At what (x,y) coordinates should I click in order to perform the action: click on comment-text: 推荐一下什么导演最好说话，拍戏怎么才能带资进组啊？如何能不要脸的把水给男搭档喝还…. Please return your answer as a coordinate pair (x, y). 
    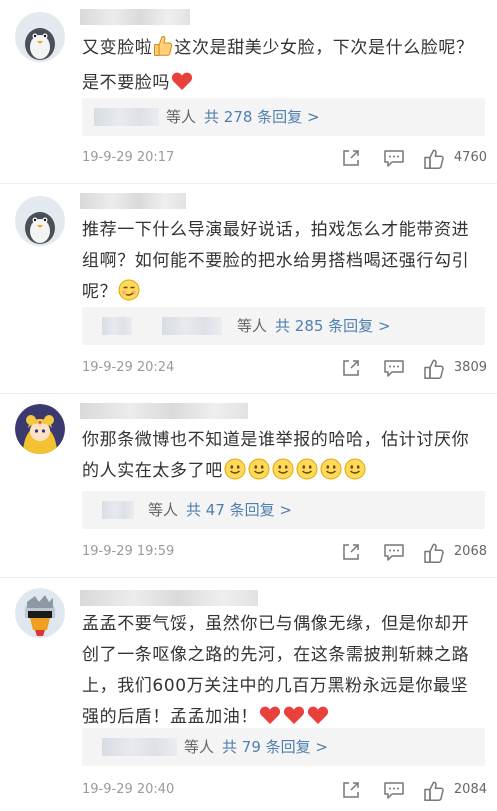
    Looking at the image, I should click on (282, 263).